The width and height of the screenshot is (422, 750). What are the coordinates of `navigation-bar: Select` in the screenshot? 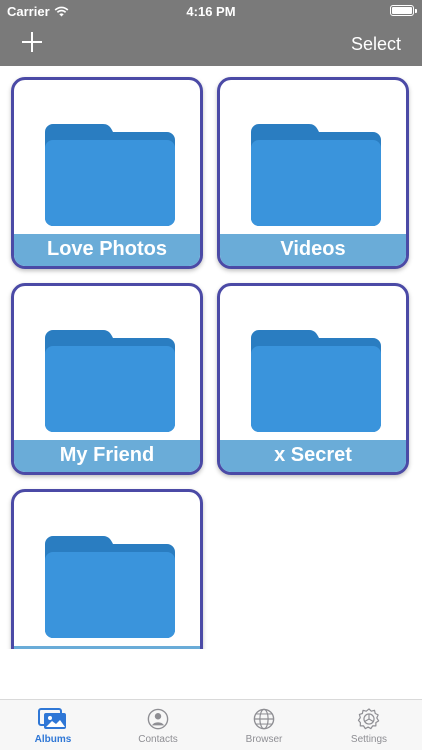 It's located at (211, 44).